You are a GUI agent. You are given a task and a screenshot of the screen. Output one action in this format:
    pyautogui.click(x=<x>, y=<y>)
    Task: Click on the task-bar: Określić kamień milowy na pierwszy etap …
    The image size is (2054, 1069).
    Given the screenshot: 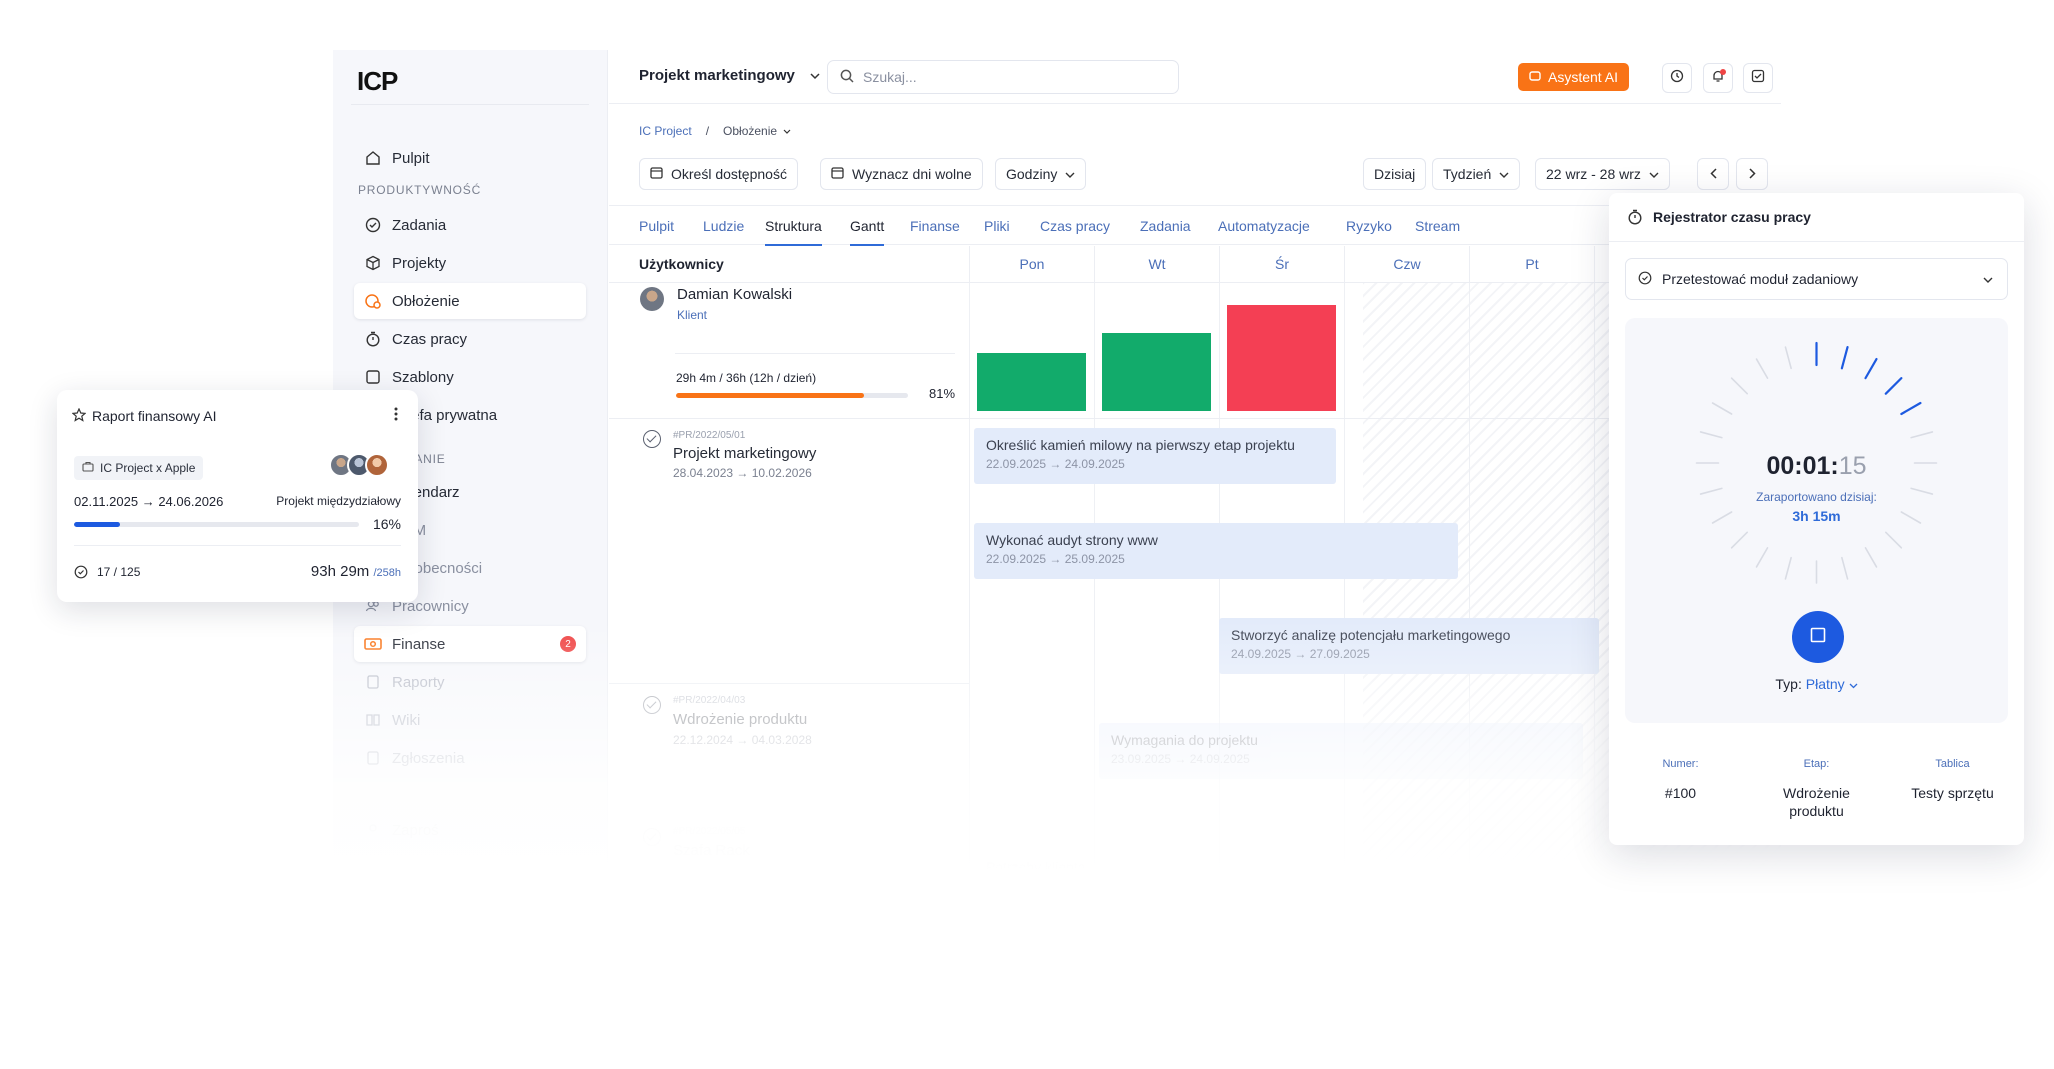 What is the action you would take?
    pyautogui.click(x=1155, y=456)
    